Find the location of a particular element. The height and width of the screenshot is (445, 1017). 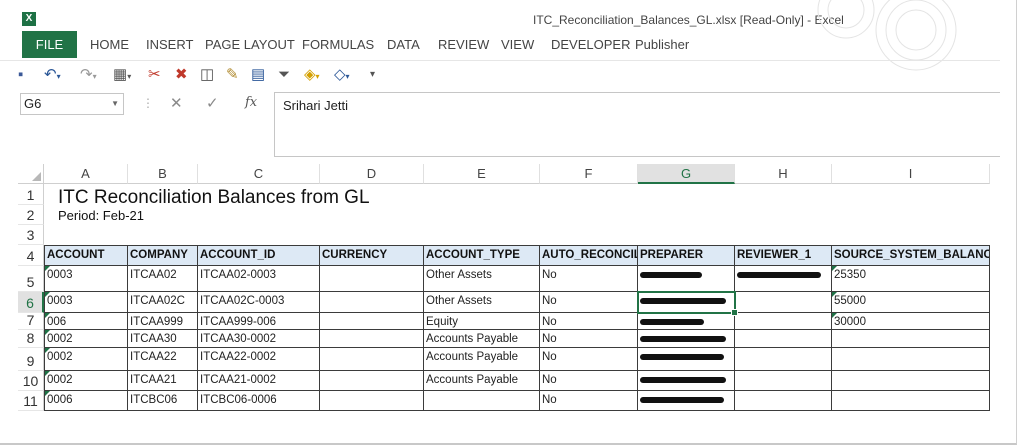

column-header-c: C is located at coordinates (259, 174).